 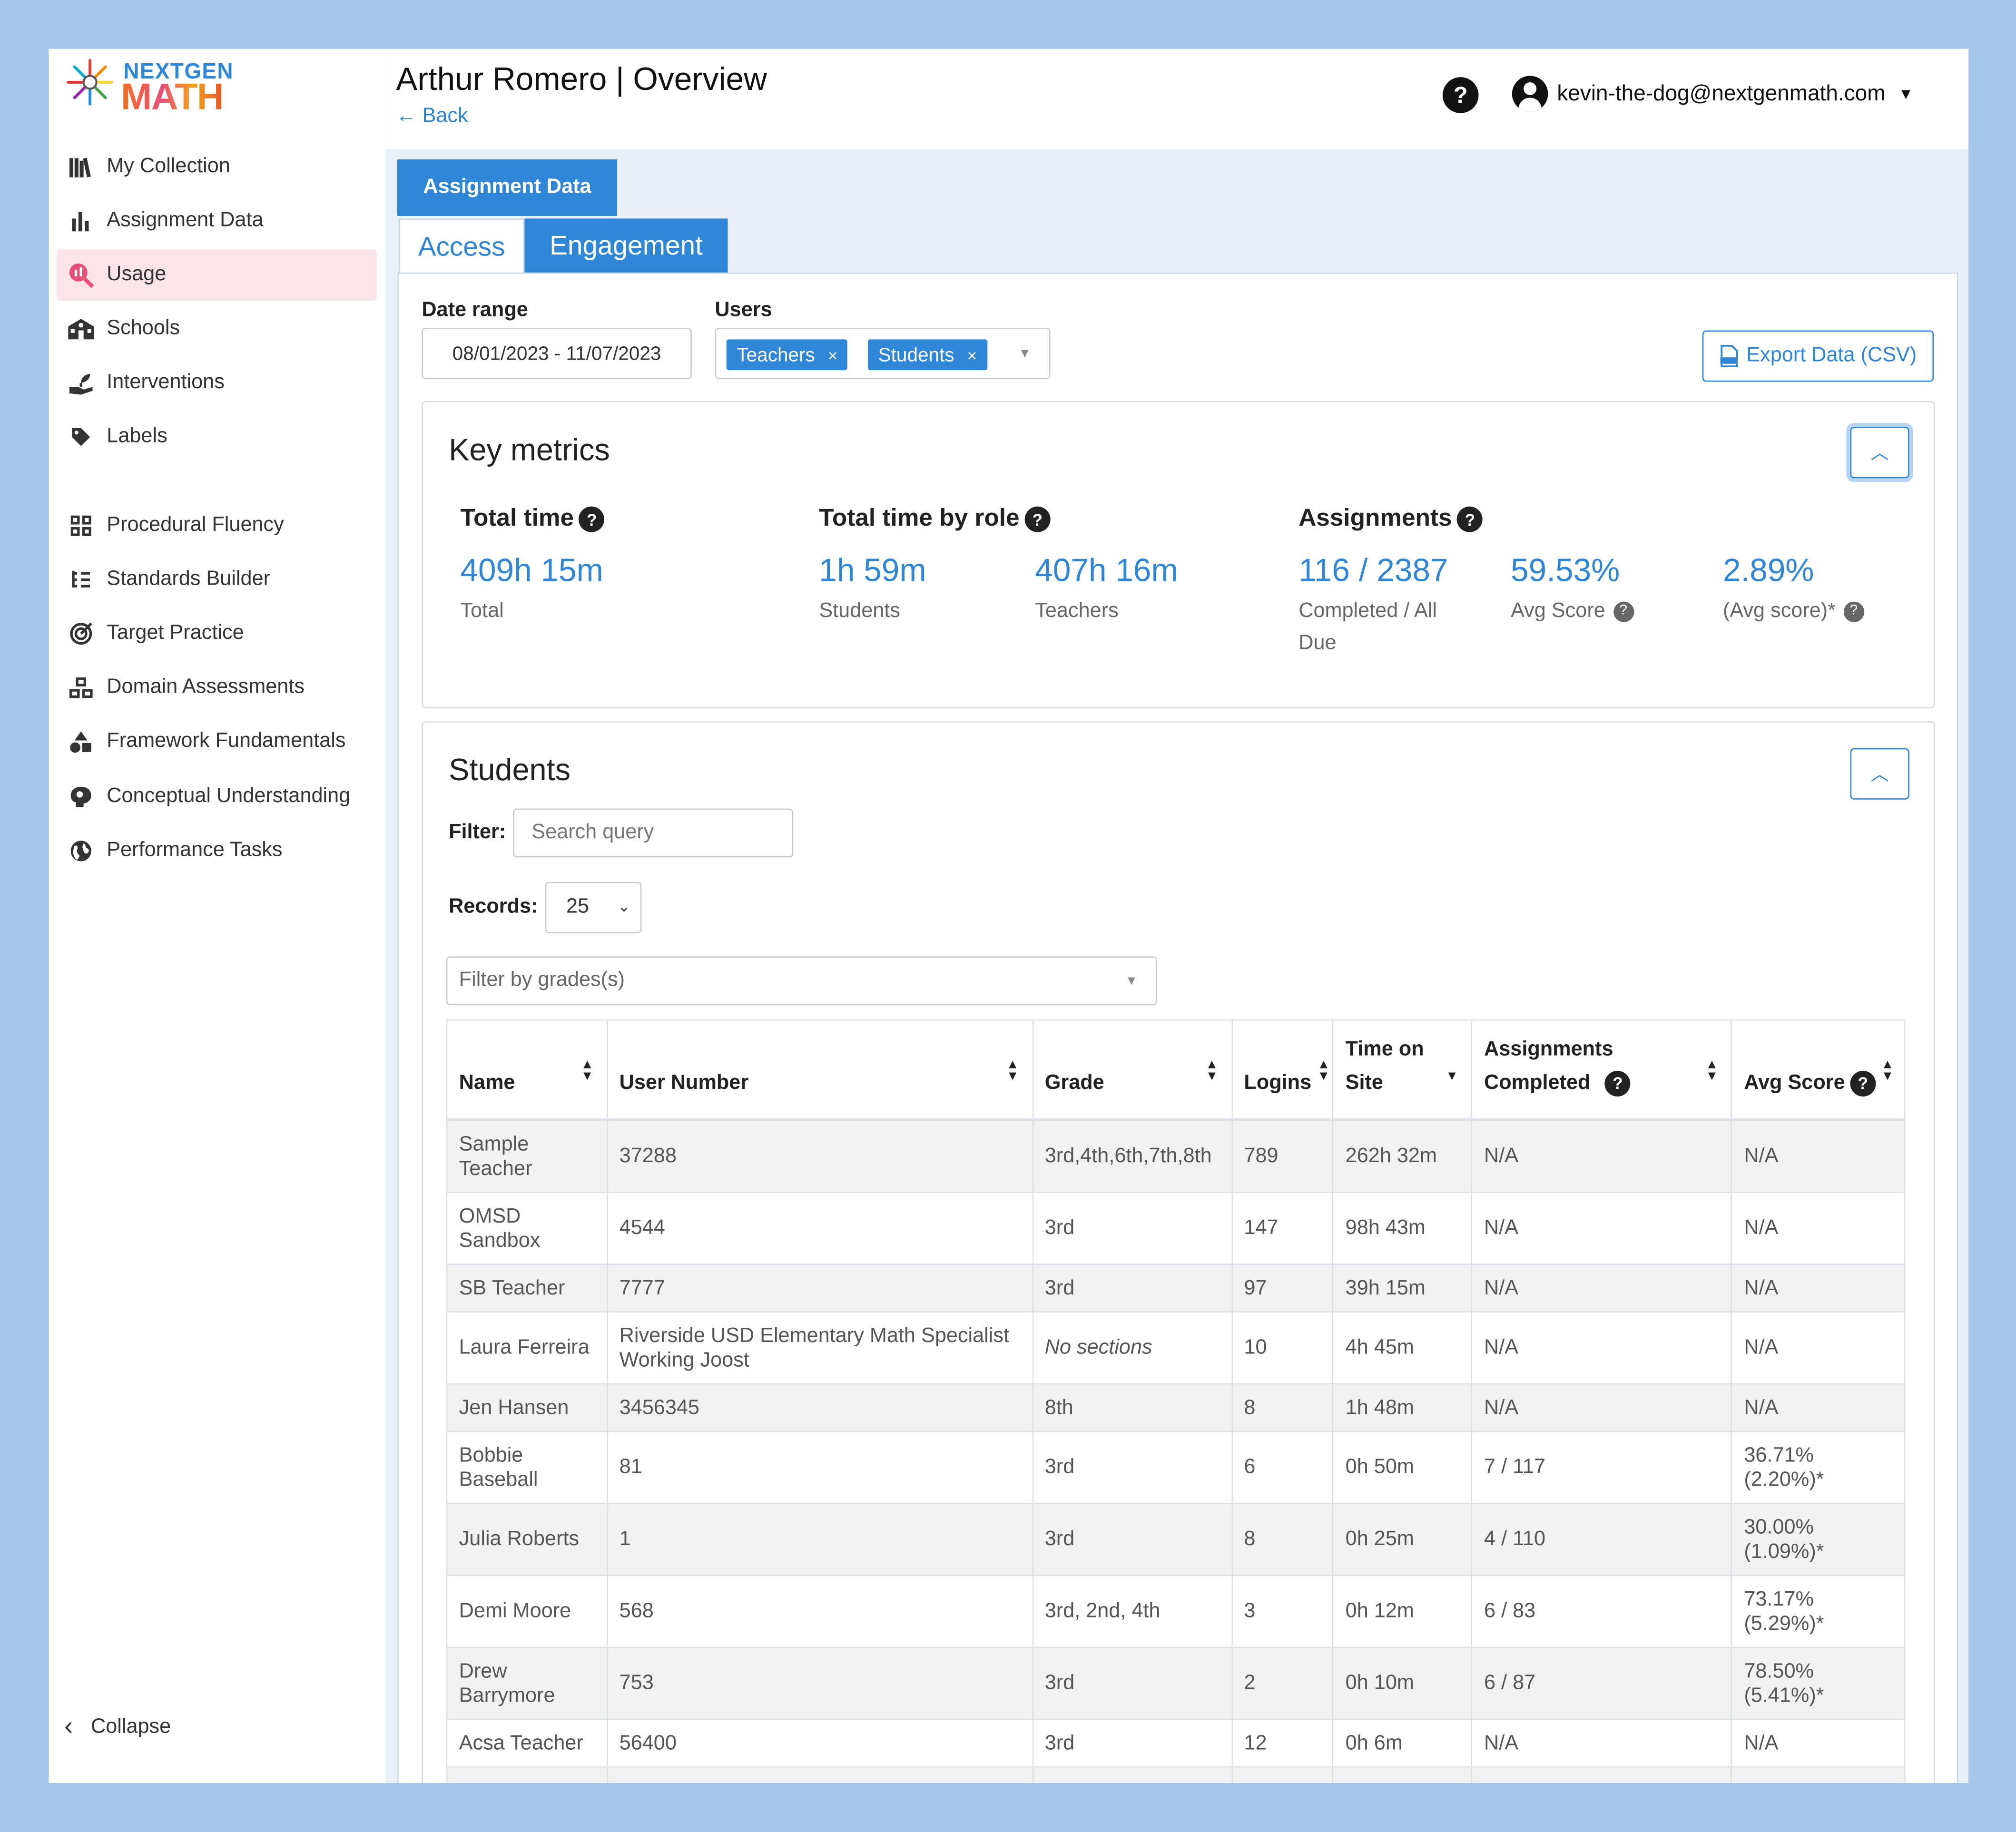 I want to click on table-cell: Demi Moore, so click(x=527, y=1612).